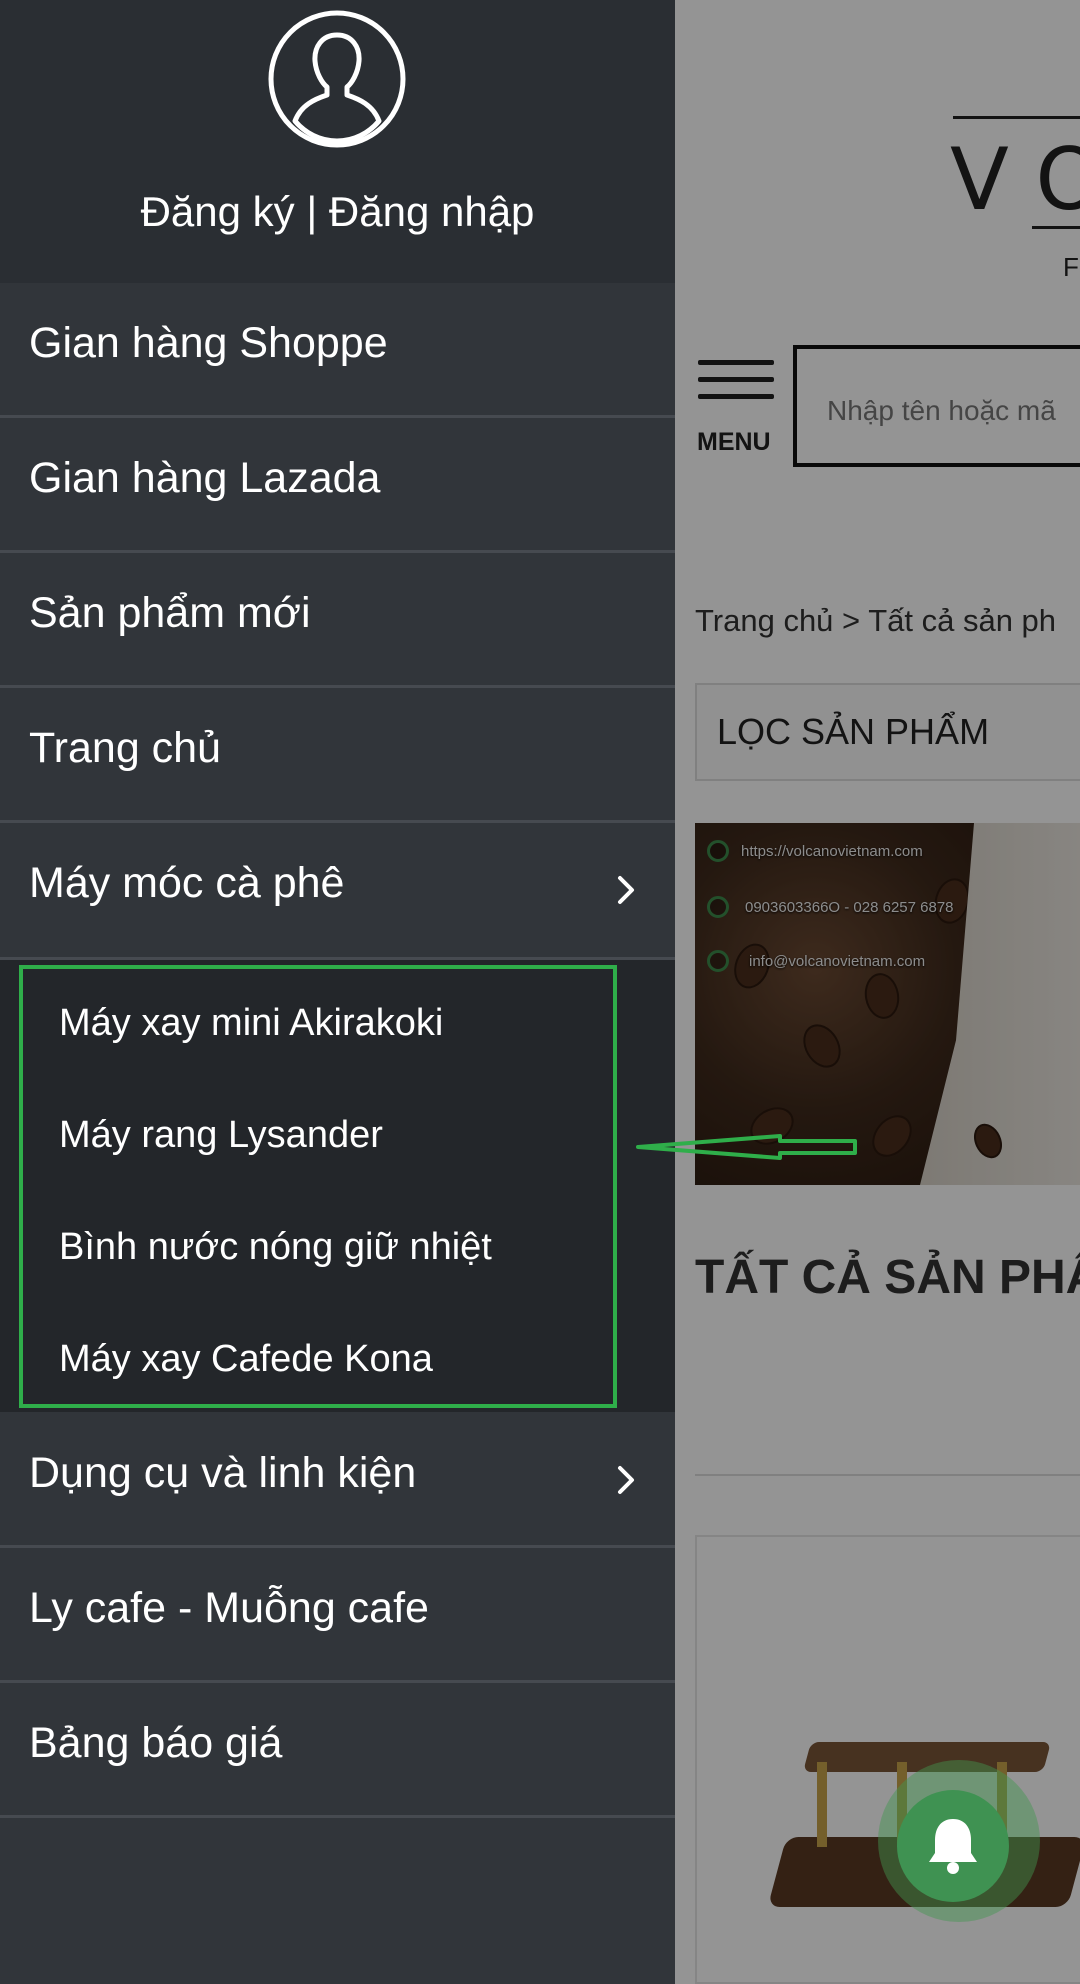 This screenshot has width=1080, height=1984. I want to click on nav-item-price-list: Bảng báo giá, so click(337, 1750).